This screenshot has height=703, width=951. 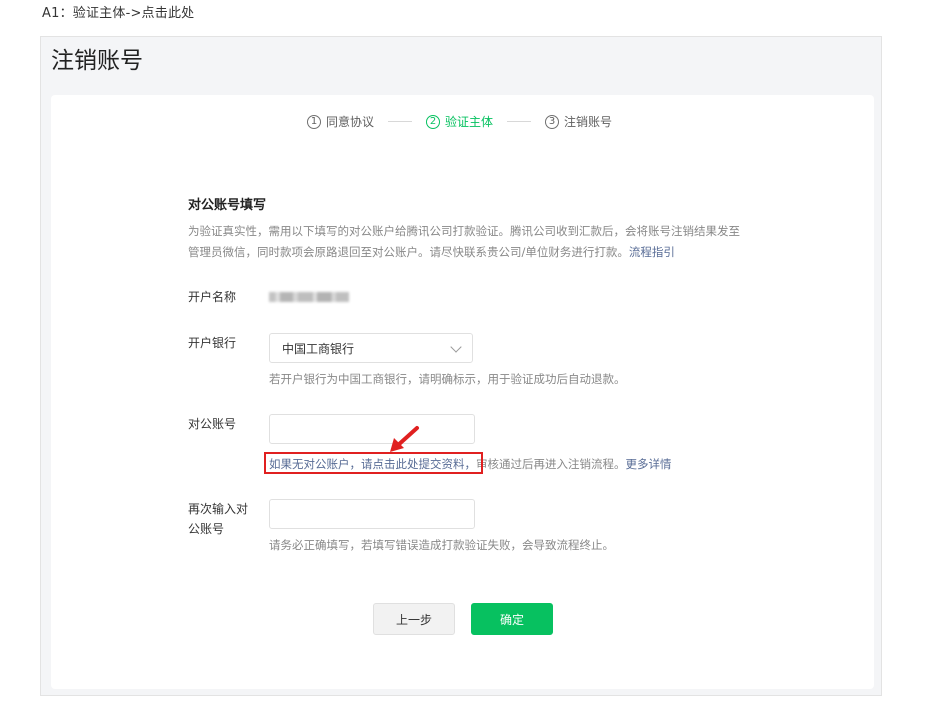 I want to click on account-body, so click(x=372, y=429).